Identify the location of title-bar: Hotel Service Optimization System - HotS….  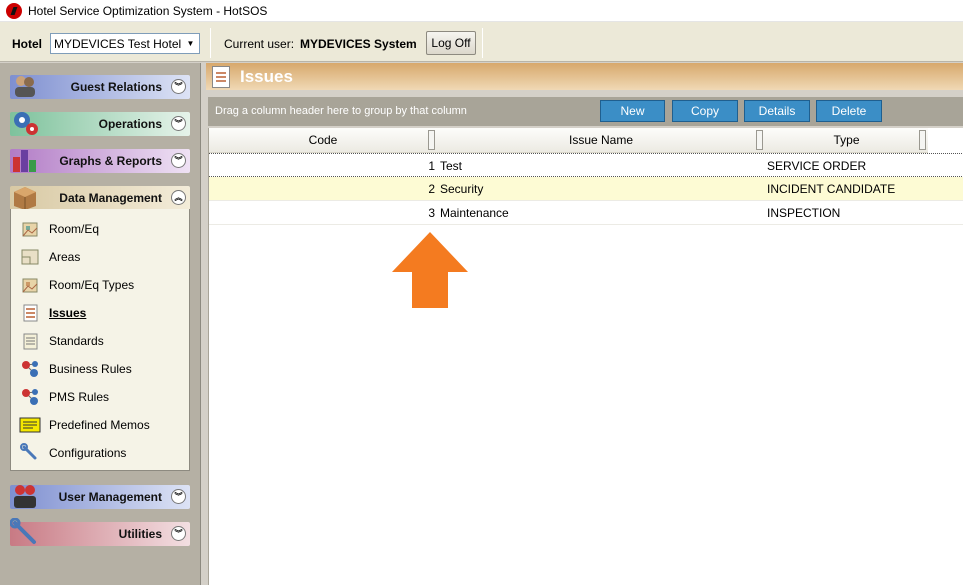
(481, 11).